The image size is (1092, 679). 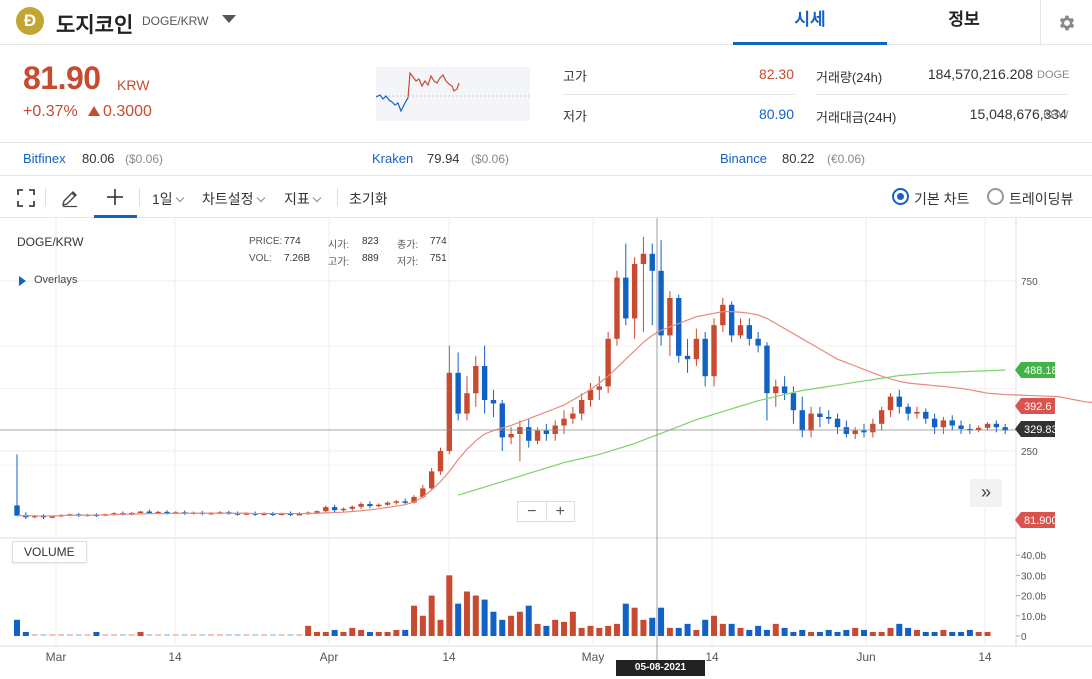 I want to click on zoom-in-button: +, so click(x=561, y=511).